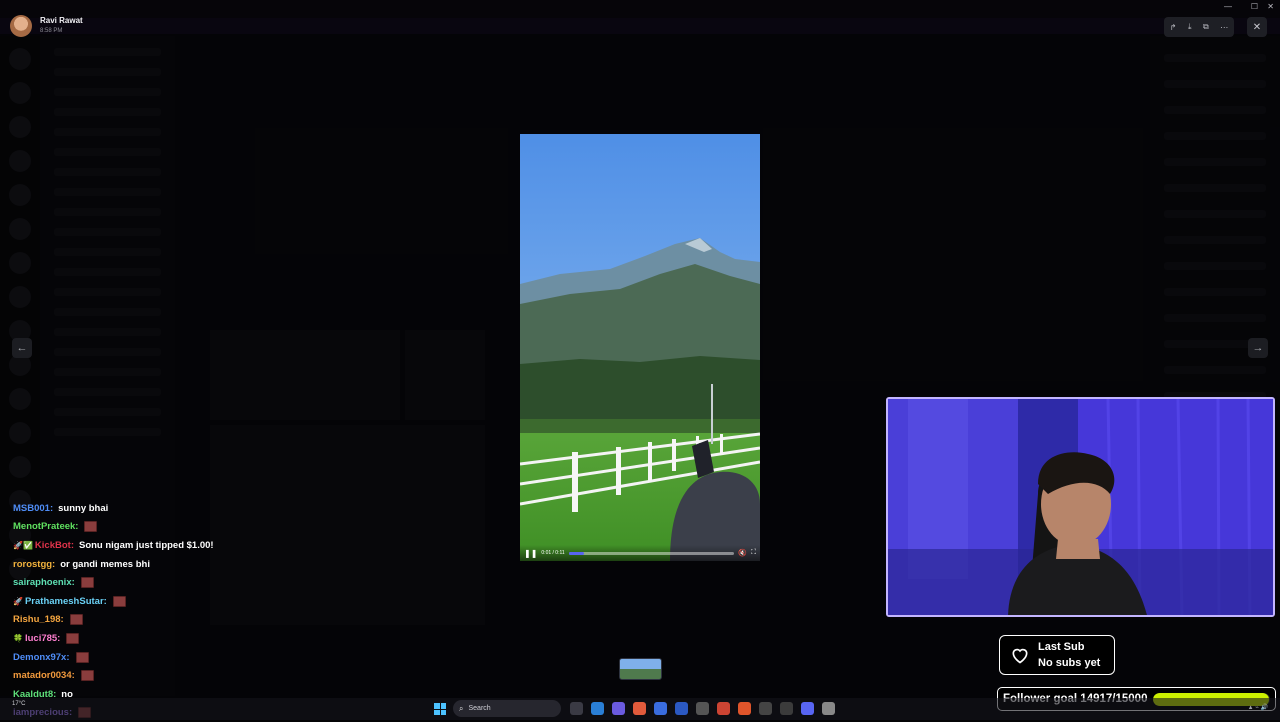  I want to click on attachment-thumbnail, so click(640, 669).